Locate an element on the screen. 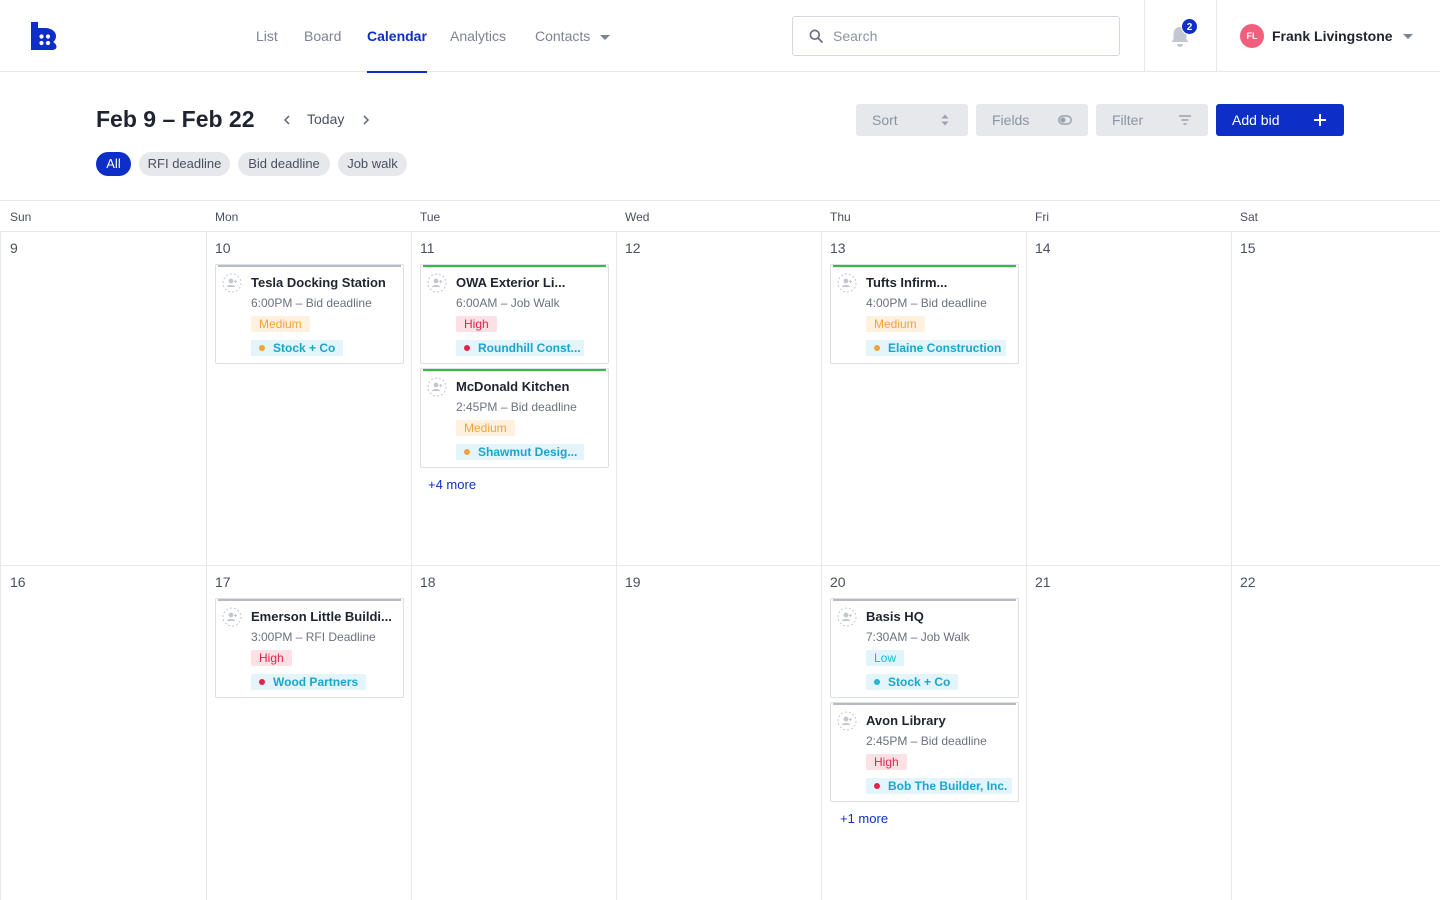  nav-analytics: Analytics is located at coordinates (478, 36).